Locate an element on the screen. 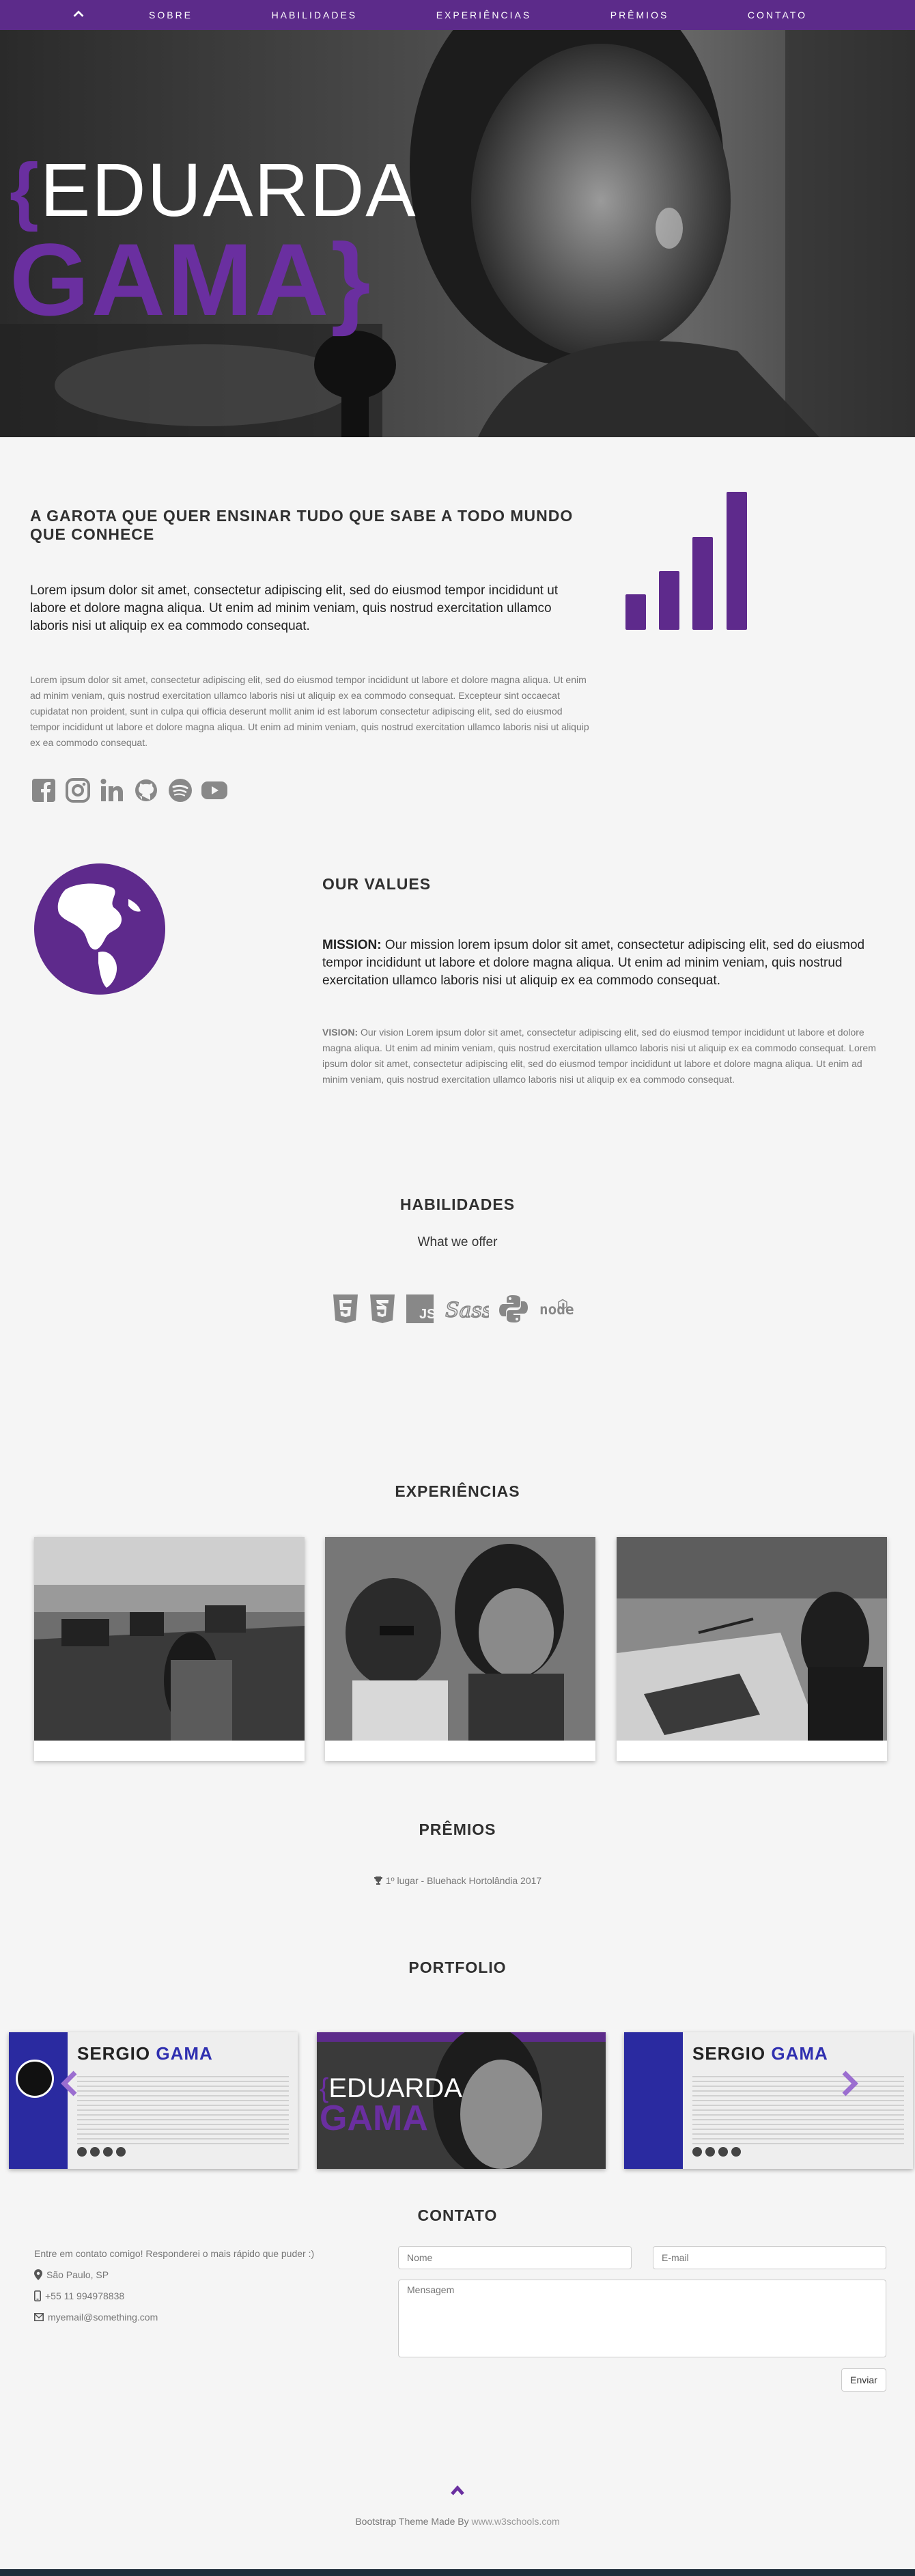 This screenshot has width=915, height=2576. skills-subtitle: What we offer is located at coordinates (457, 1242).